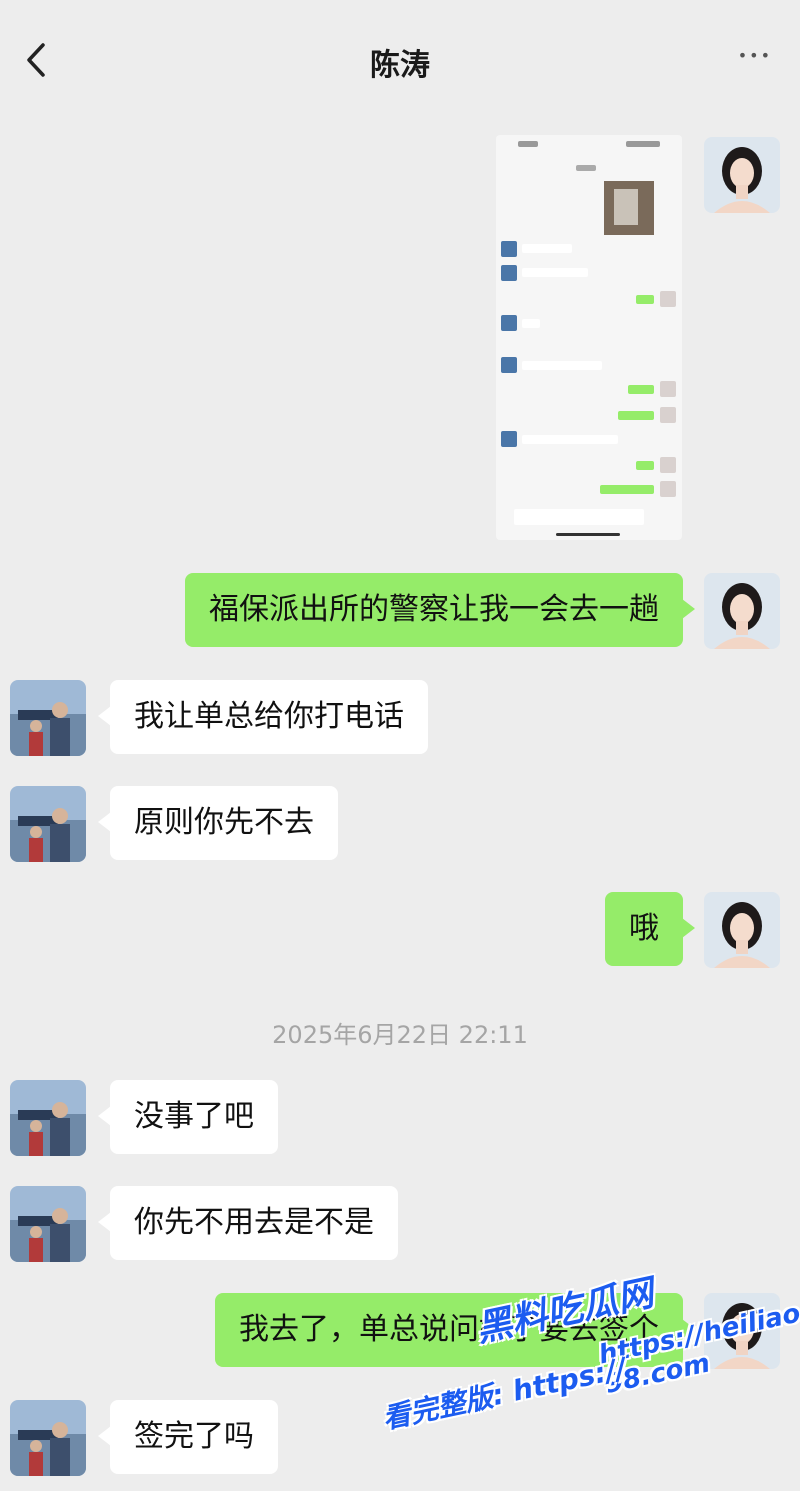  Describe the element at coordinates (589, 337) in the screenshot. I see `screenshot-image` at that location.